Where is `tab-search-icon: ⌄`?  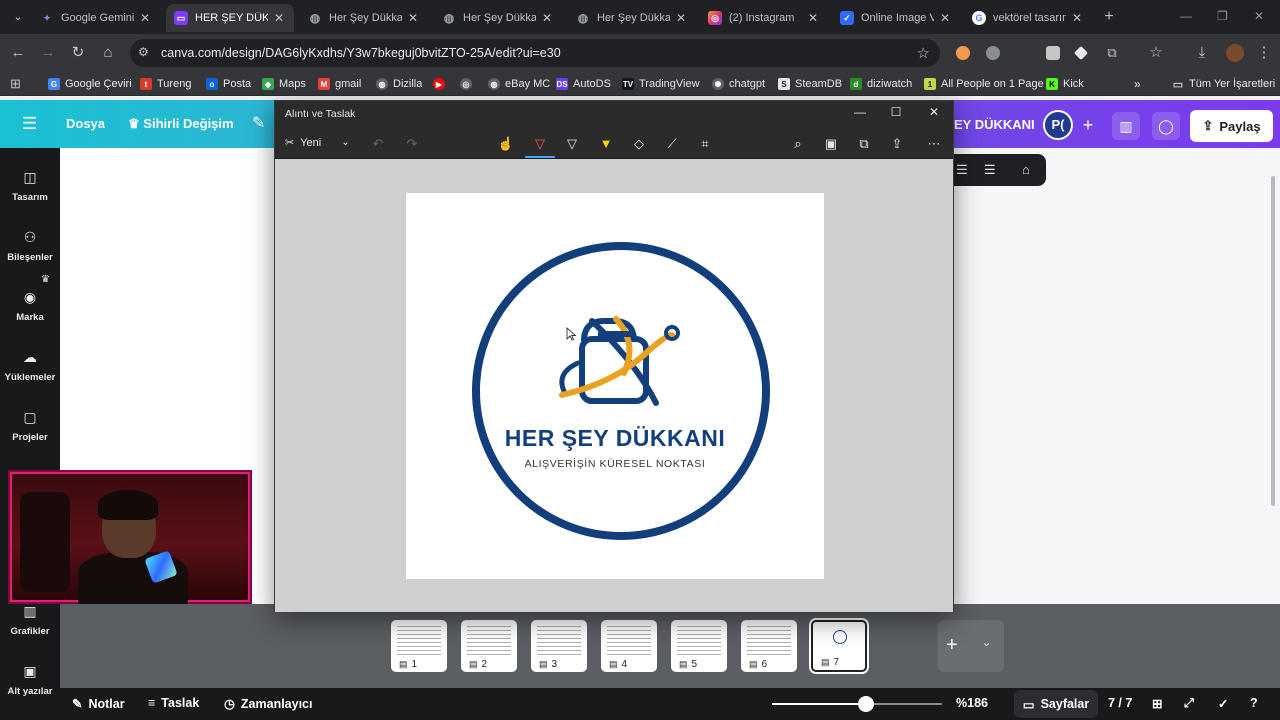
tab-search-icon: ⌄ is located at coordinates (18, 17).